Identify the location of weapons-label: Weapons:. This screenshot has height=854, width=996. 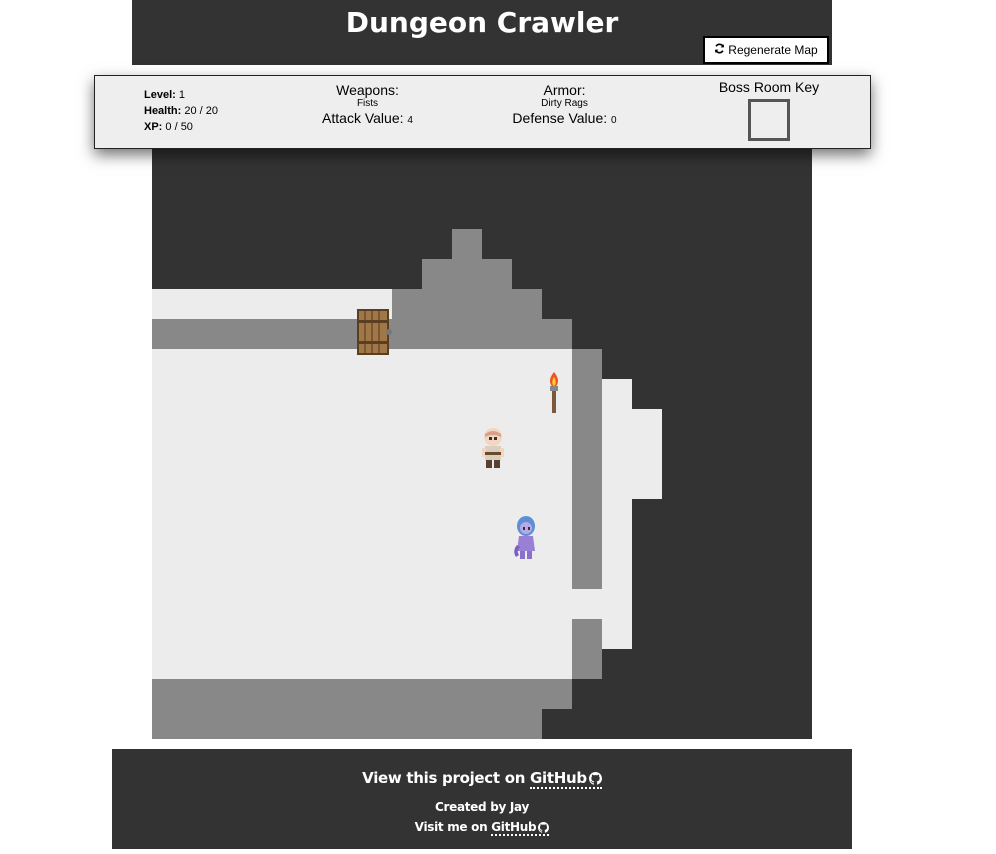
(367, 90).